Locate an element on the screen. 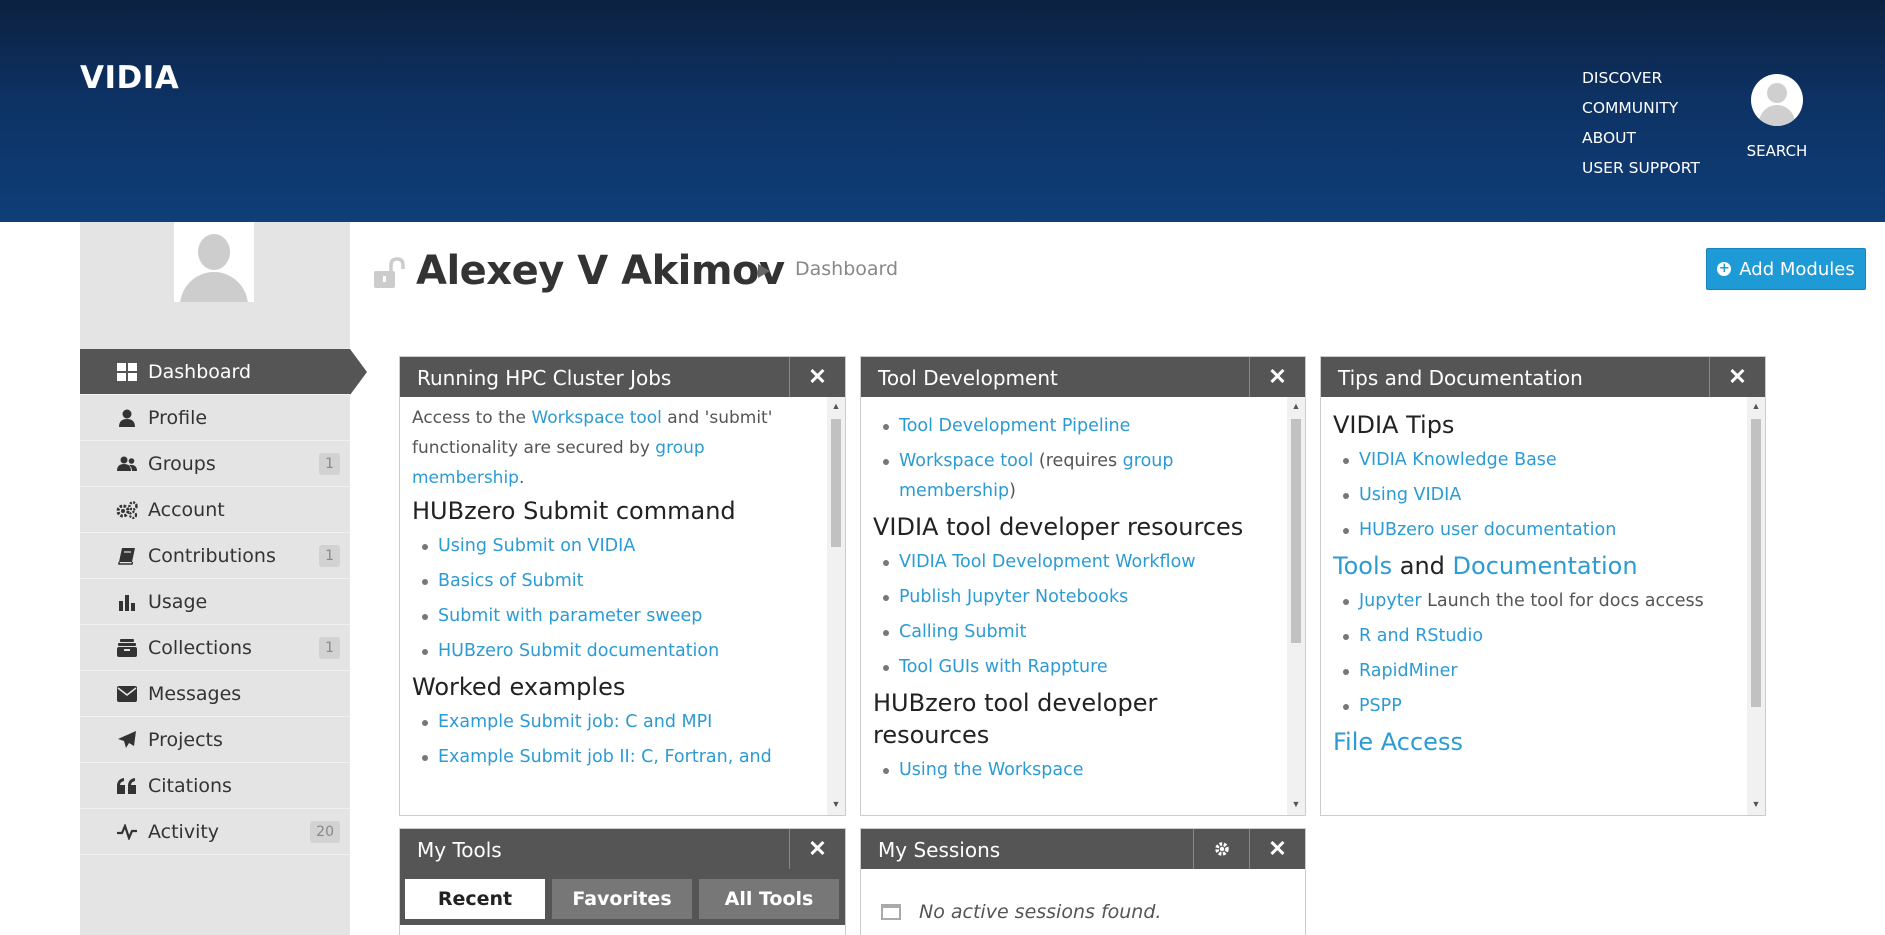 Image resolution: width=1885 pixels, height=935 pixels. file-access-heading: File Access is located at coordinates (1534, 742).